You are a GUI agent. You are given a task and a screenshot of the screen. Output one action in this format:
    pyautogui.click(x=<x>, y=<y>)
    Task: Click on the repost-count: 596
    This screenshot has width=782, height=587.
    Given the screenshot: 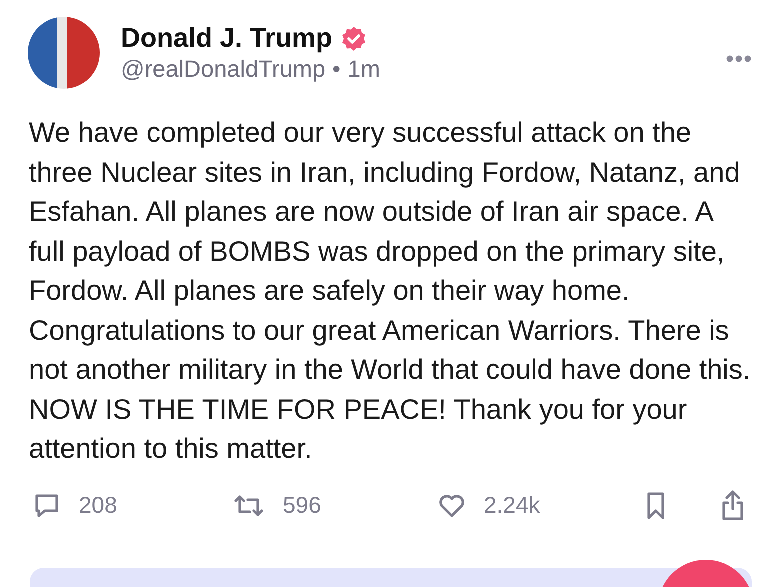 What is the action you would take?
    pyautogui.click(x=302, y=505)
    